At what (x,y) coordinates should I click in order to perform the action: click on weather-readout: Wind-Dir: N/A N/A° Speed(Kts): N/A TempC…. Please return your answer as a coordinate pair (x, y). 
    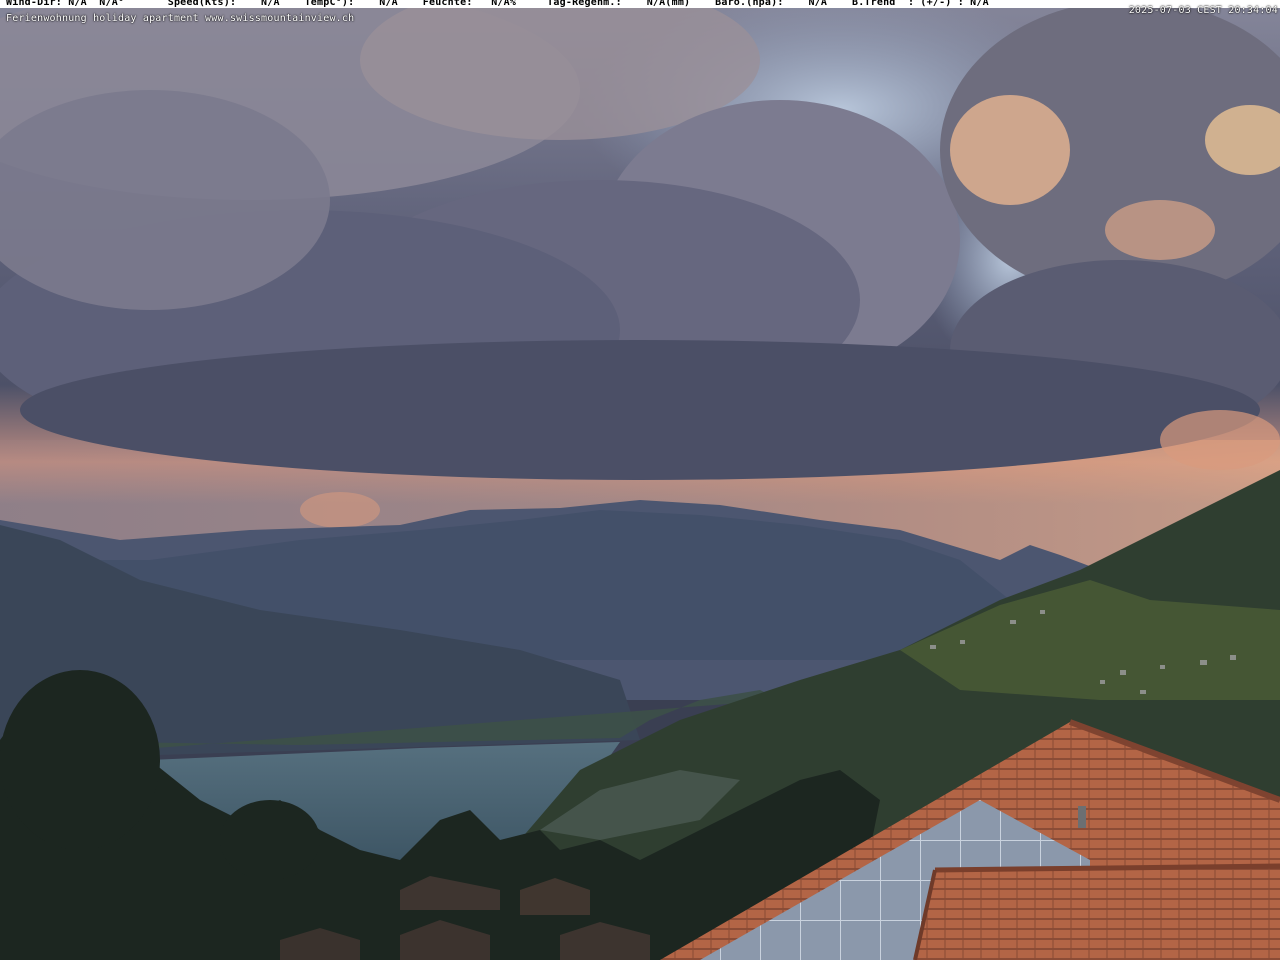
    Looking at the image, I should click on (497, 4).